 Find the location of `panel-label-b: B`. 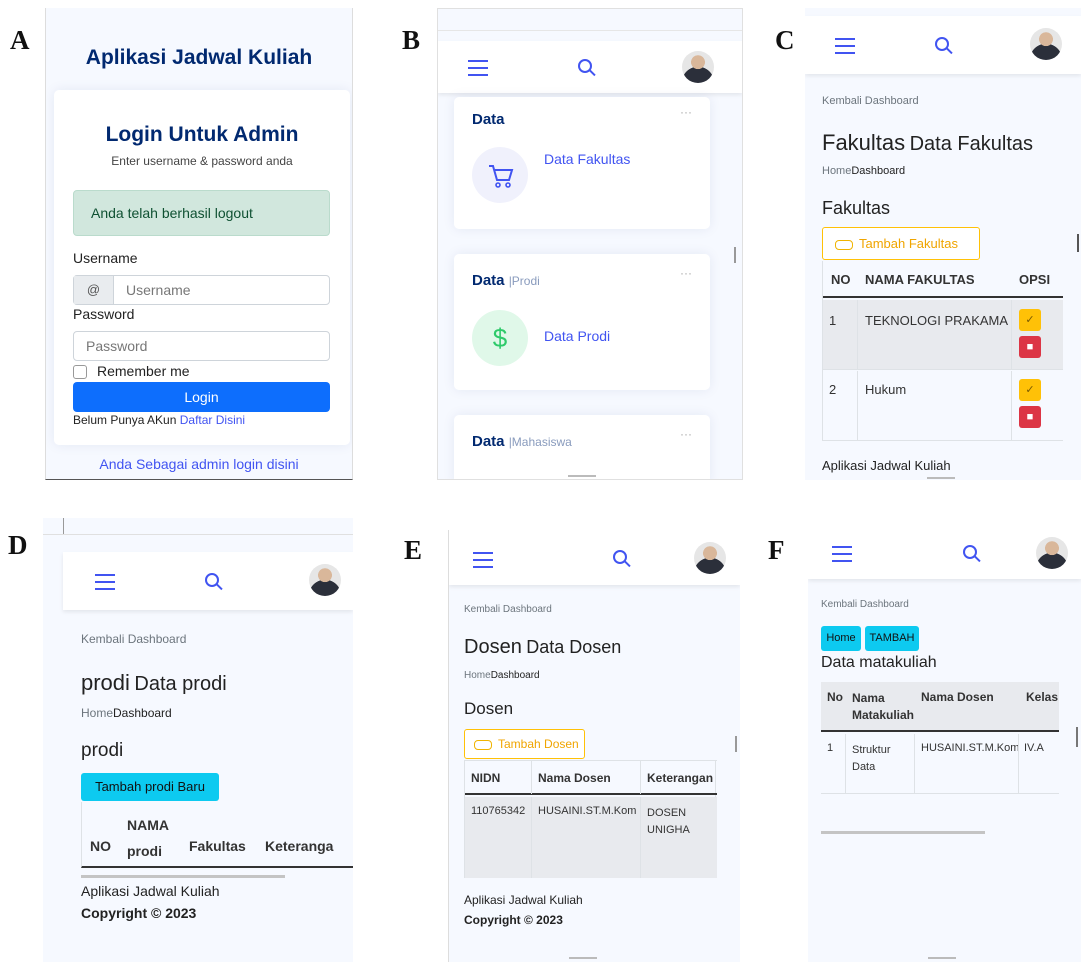

panel-label-b: B is located at coordinates (411, 40).